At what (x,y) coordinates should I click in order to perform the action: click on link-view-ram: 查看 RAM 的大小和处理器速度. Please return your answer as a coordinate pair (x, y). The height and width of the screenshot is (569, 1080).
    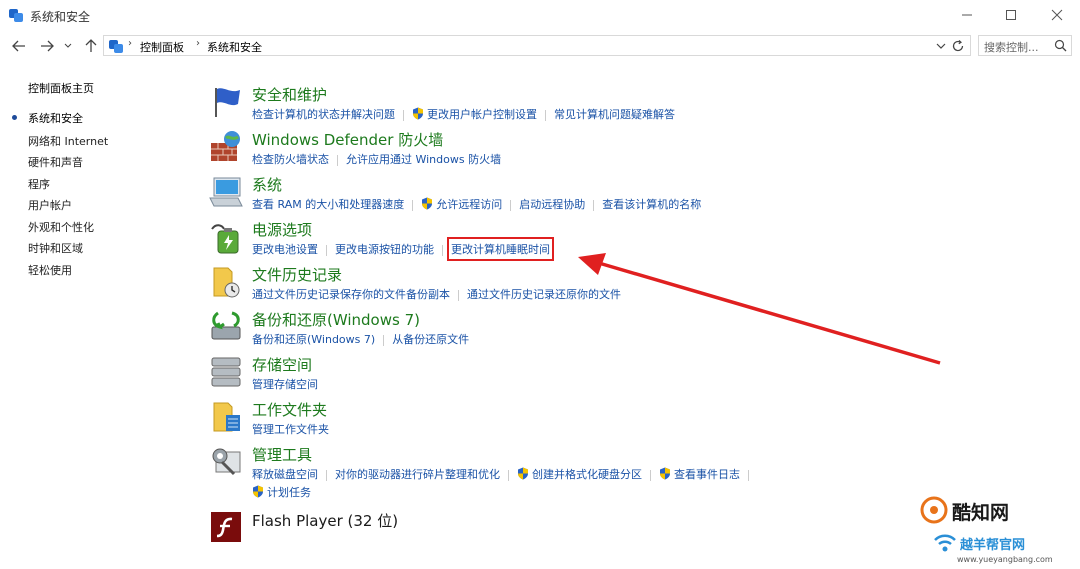
    Looking at the image, I should click on (328, 204).